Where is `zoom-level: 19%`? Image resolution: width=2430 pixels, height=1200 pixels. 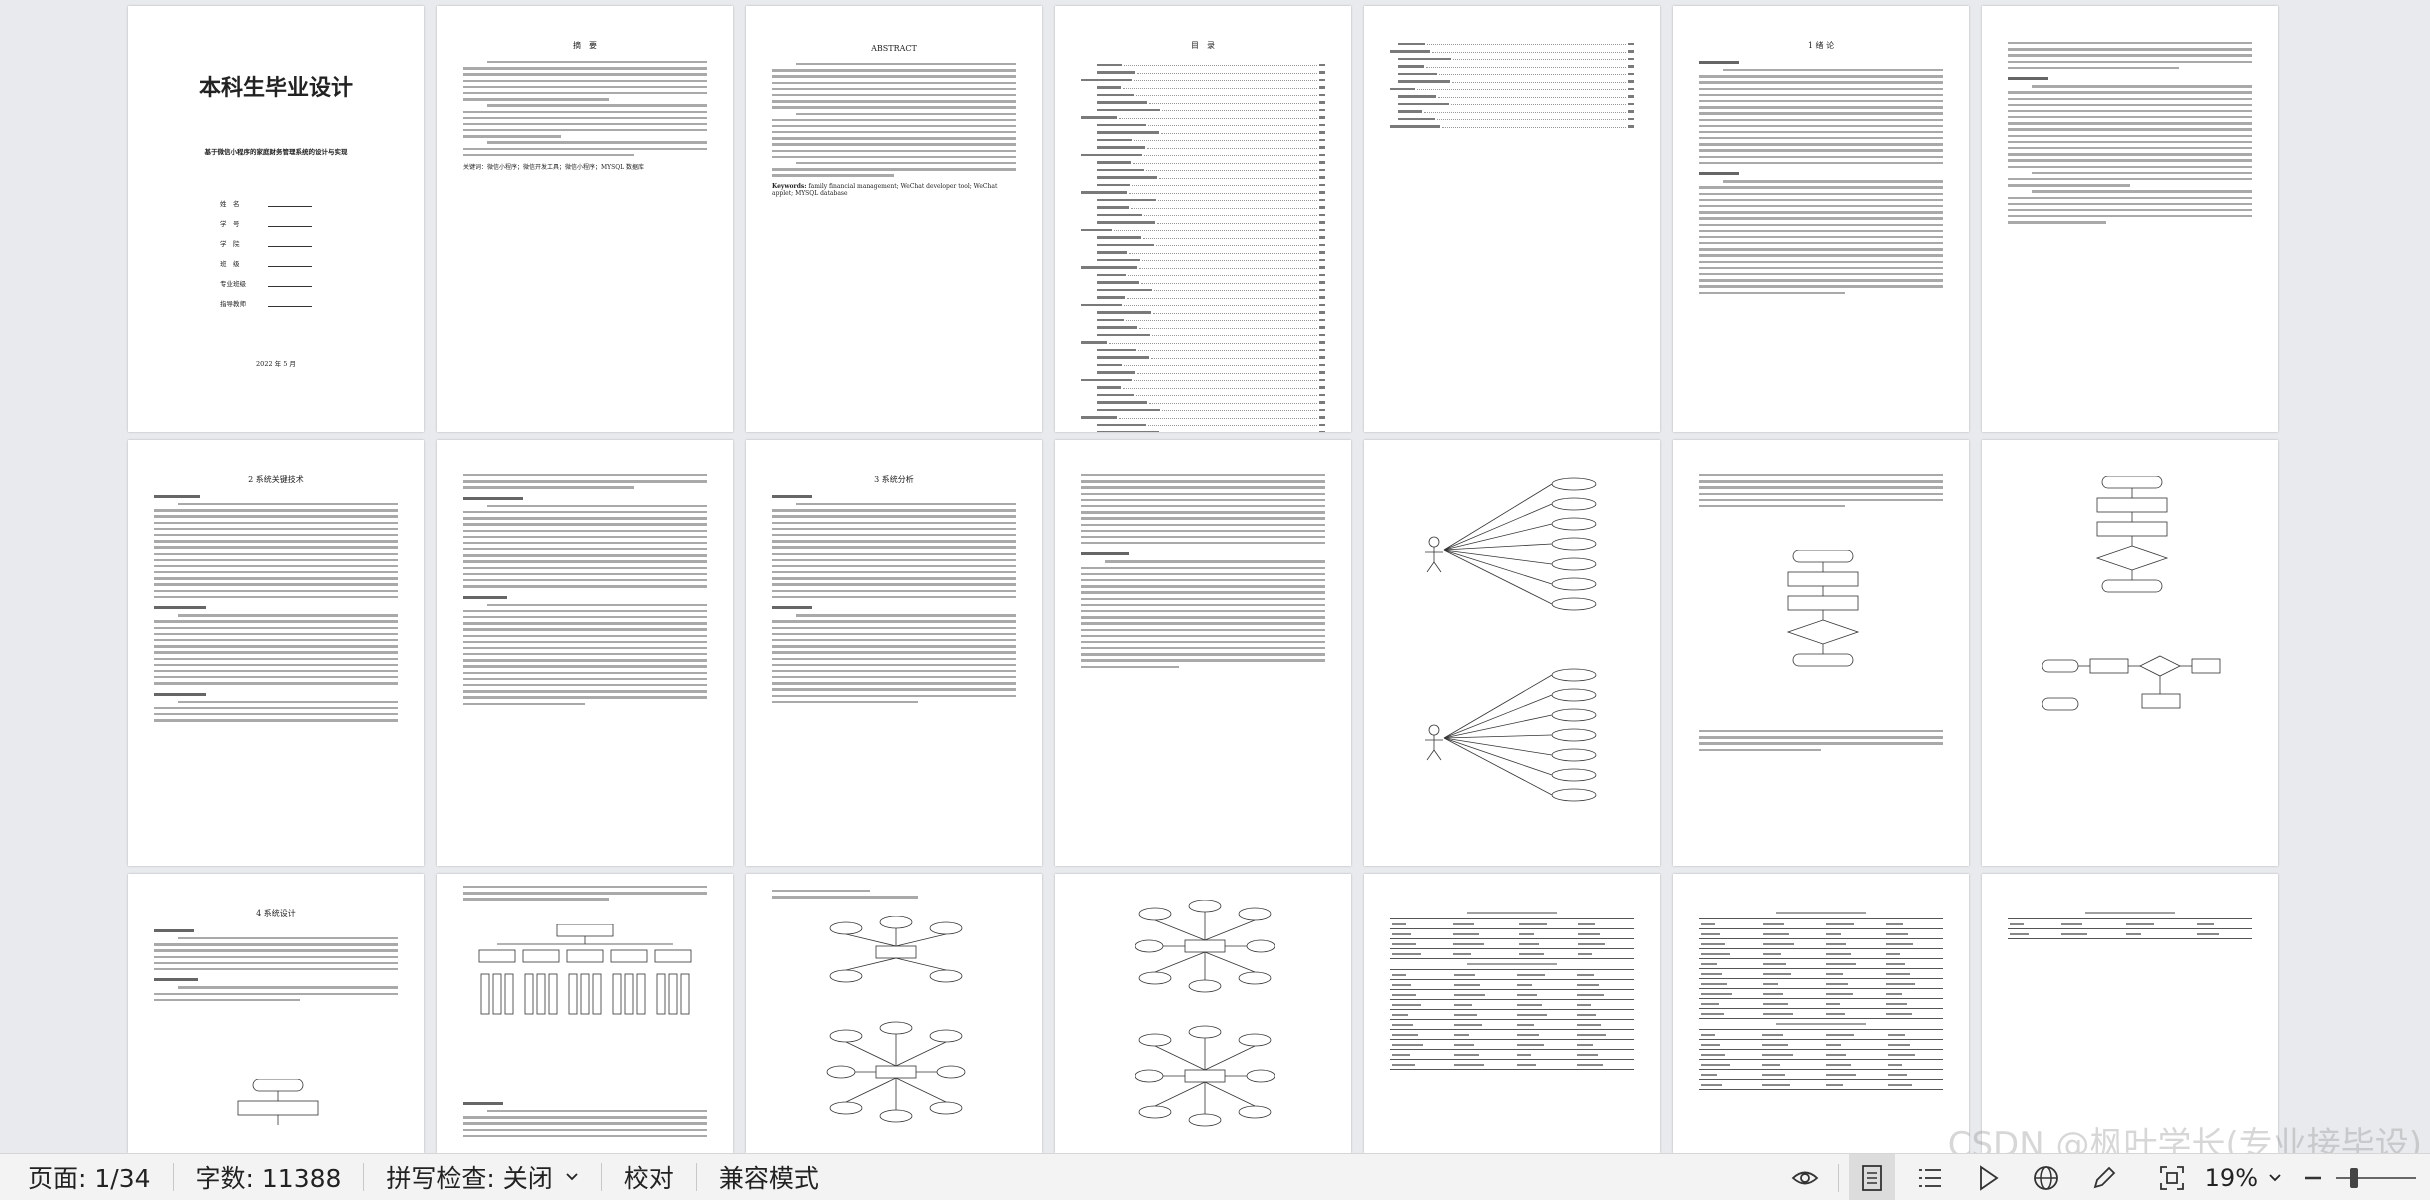 zoom-level: 19% is located at coordinates (2231, 1178).